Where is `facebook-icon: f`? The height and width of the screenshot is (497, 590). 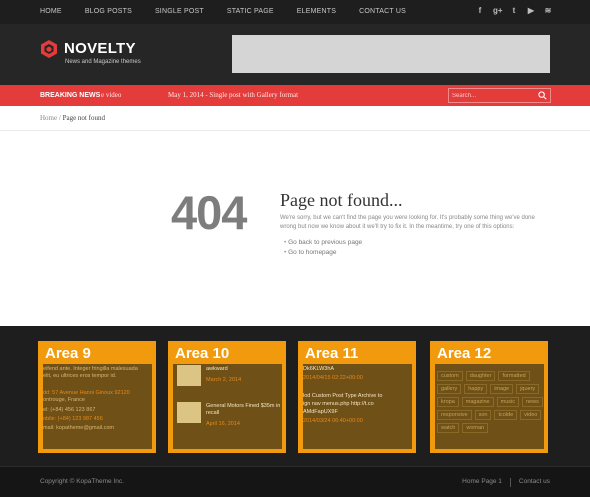
facebook-icon: f is located at coordinates (480, 10).